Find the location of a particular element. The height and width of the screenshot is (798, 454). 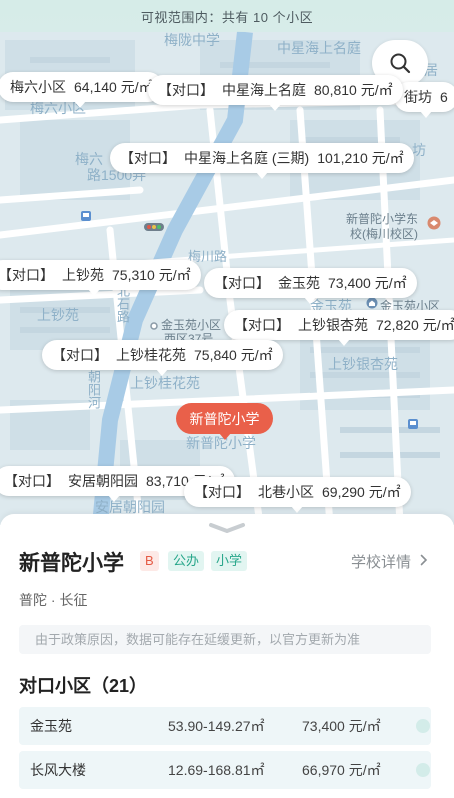

chevron-right-icon is located at coordinates (424, 560).